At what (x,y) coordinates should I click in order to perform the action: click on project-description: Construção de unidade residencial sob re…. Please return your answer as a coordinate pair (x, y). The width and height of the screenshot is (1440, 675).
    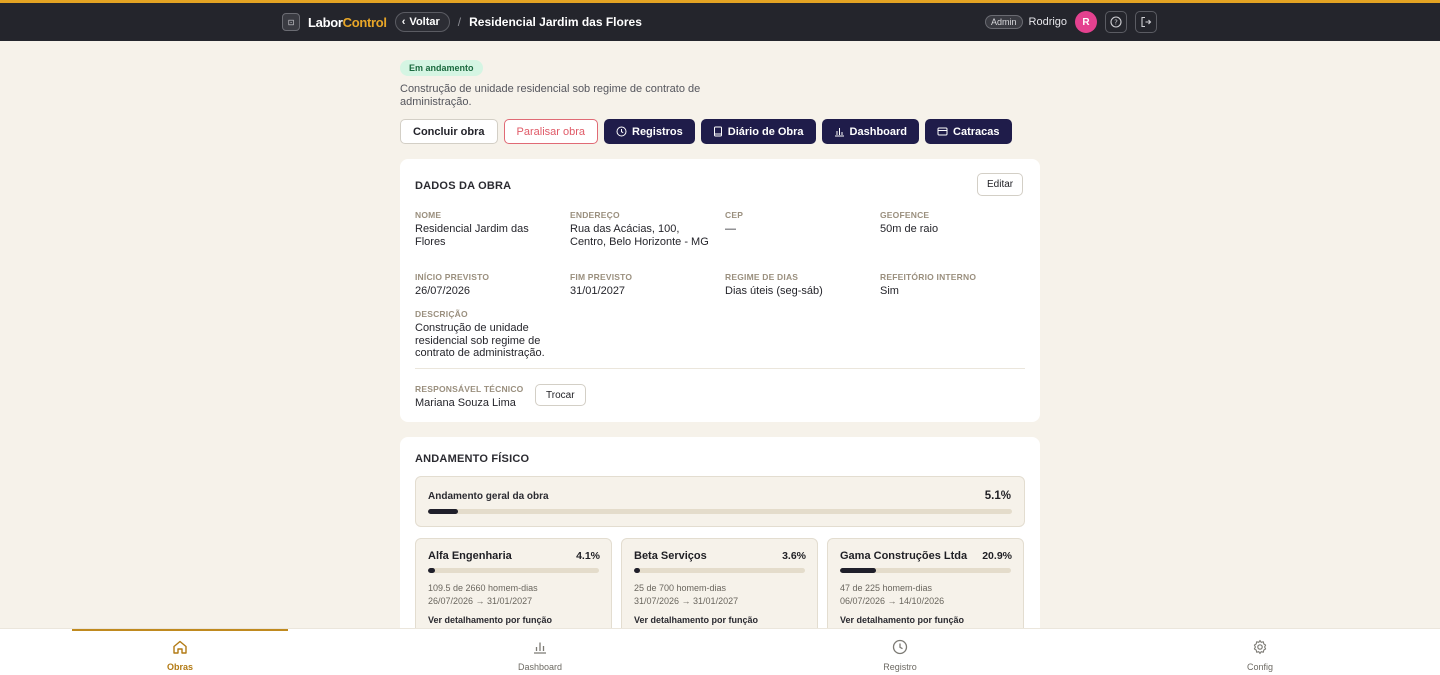
    Looking at the image, I should click on (550, 95).